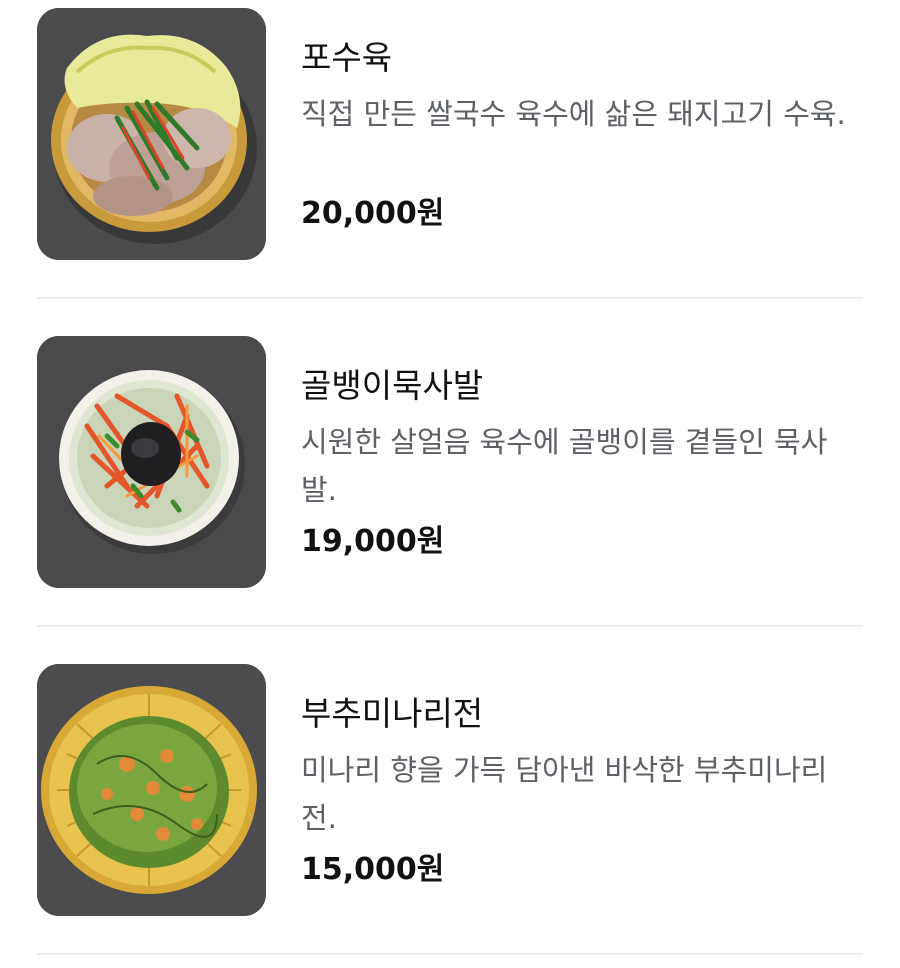 Image resolution: width=900 pixels, height=968 pixels. I want to click on menu-item-name: 포수육, so click(347, 57).